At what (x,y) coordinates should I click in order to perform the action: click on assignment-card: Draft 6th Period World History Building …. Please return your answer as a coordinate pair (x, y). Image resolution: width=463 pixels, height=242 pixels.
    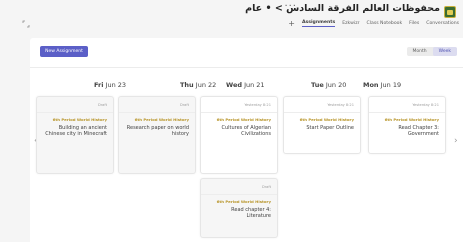
    Looking at the image, I should click on (75, 135).